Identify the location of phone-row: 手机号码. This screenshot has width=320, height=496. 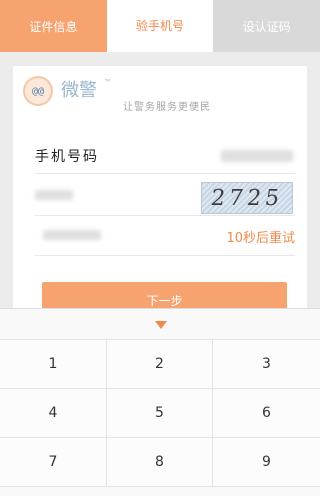
(165, 158).